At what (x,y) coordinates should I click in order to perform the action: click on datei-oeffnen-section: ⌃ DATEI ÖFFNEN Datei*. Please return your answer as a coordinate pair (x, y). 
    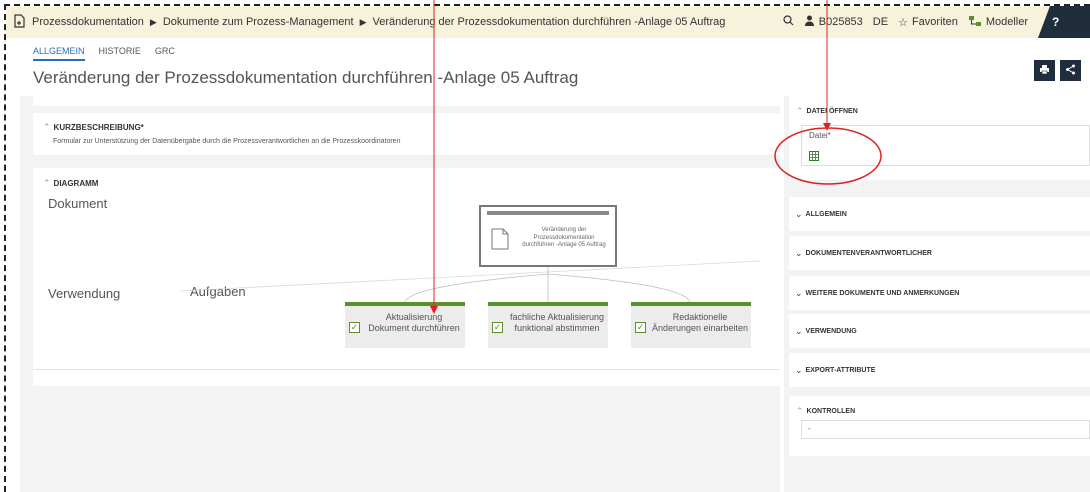
    Looking at the image, I should click on (939, 138).